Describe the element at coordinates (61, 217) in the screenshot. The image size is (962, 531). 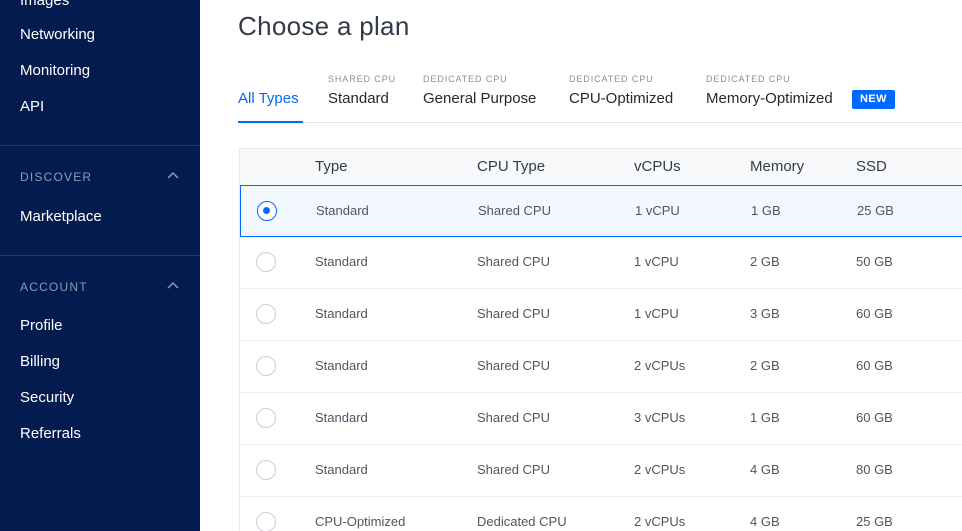
I see `sidebar-item-marketplace: Marketplace` at that location.